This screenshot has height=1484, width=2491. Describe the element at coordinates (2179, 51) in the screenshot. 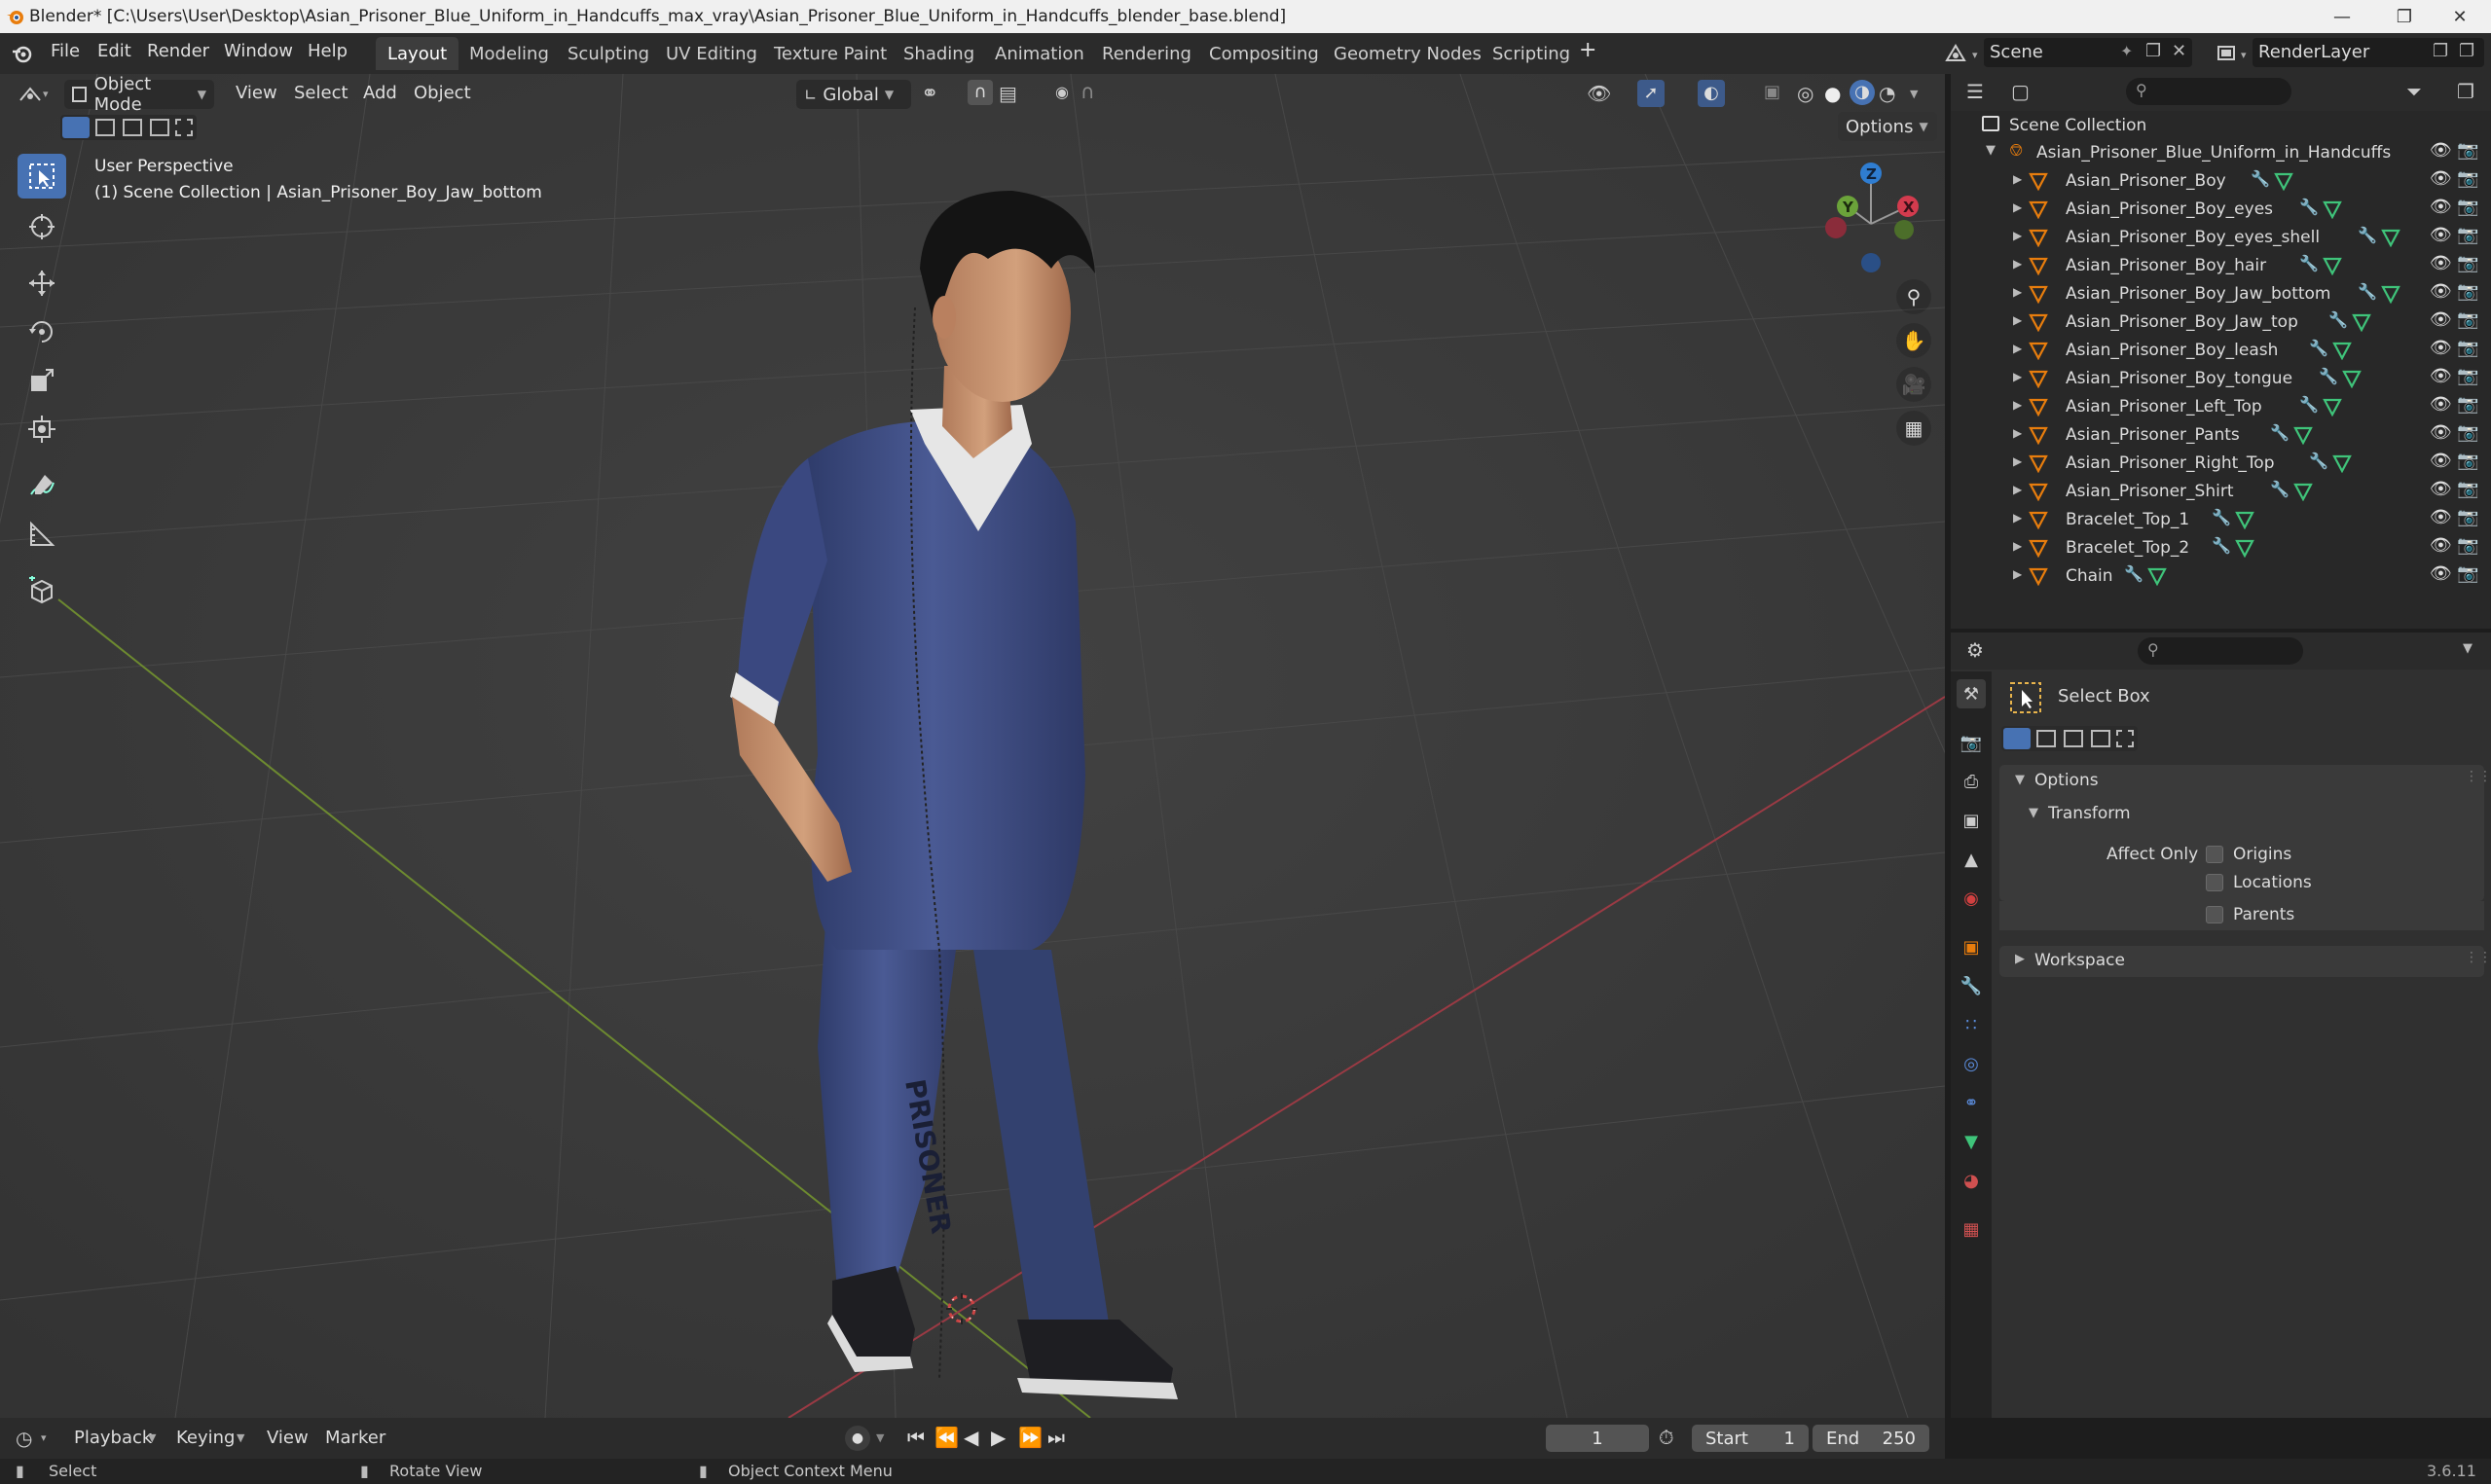

I see `delete-scene-icon: ✕` at that location.